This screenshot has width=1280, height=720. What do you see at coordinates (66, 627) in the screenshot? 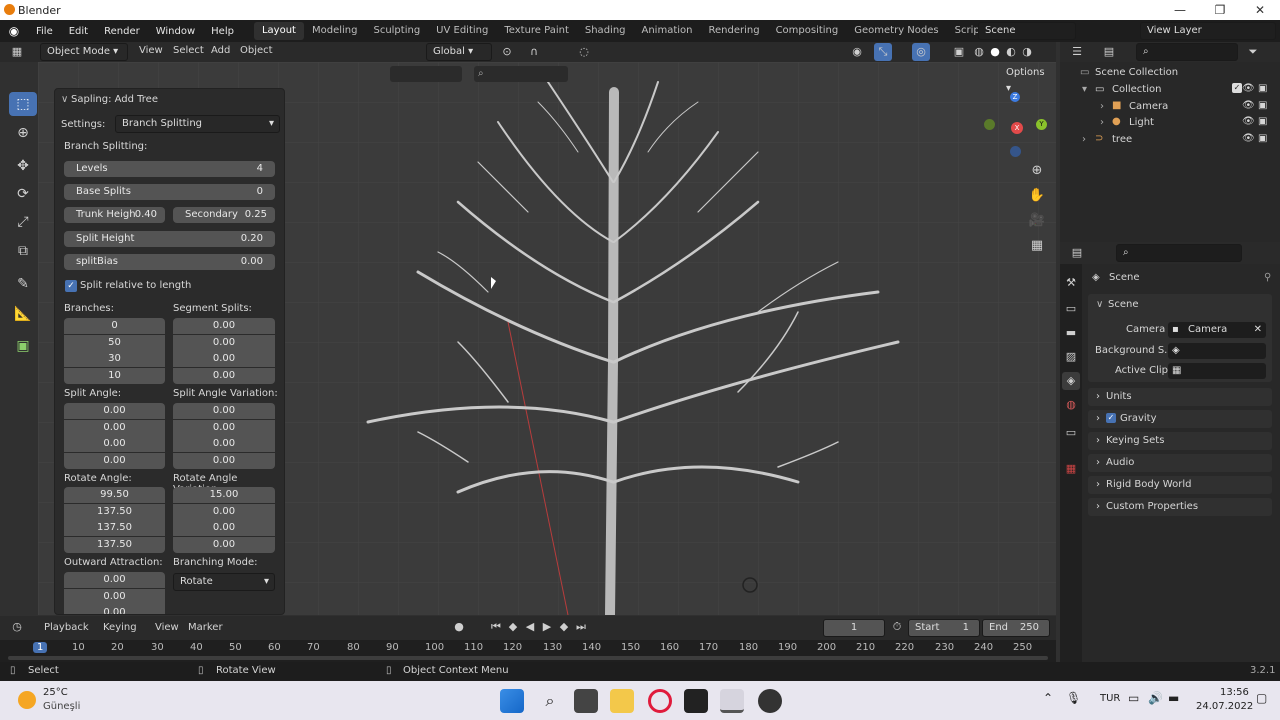
I see `playback-menu: Playback` at bounding box center [66, 627].